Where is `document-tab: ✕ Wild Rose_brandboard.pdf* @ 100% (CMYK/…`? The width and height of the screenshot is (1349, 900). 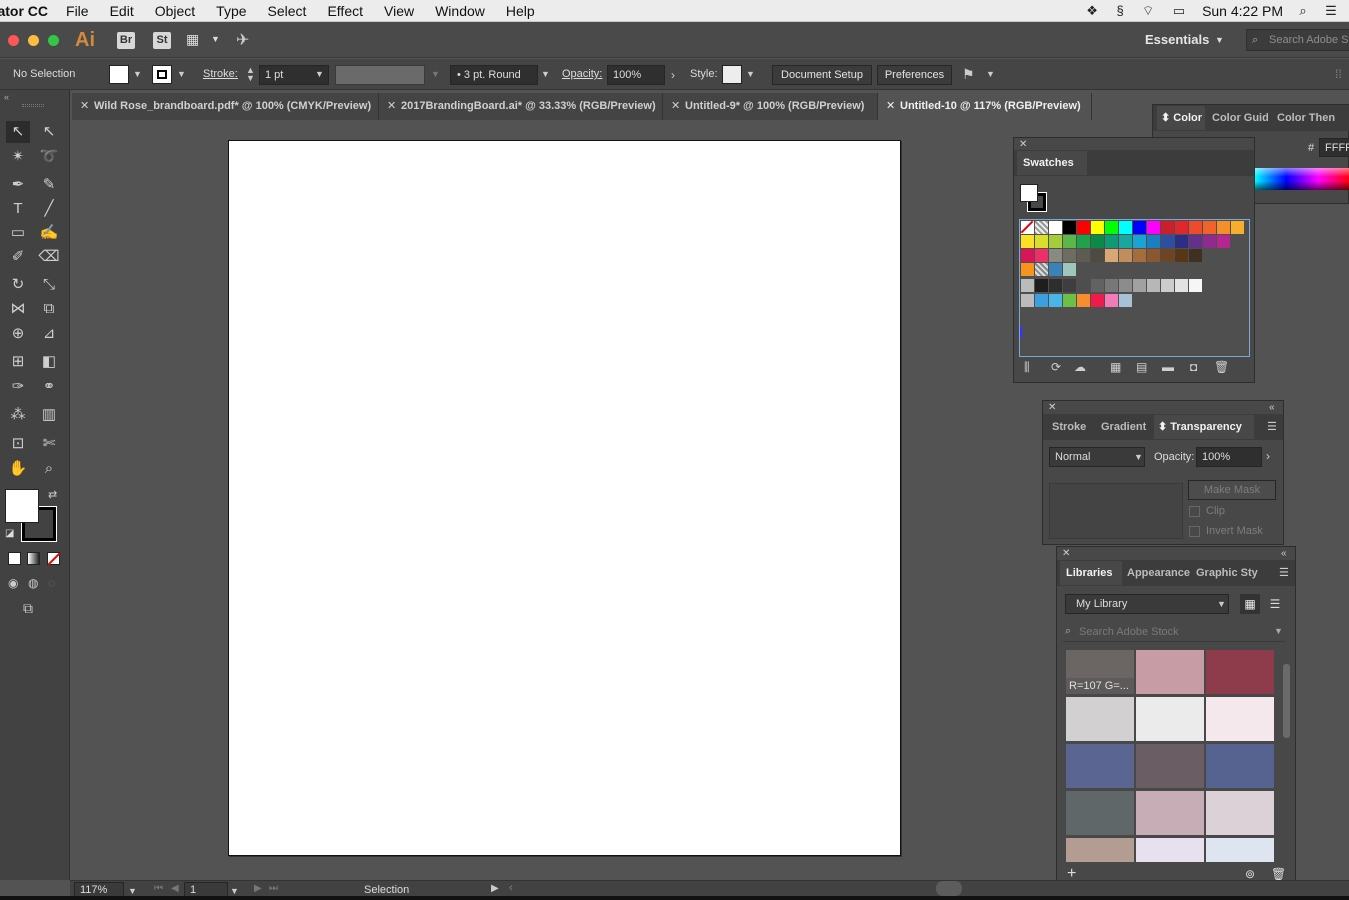
document-tab: ✕ Wild Rose_brandboard.pdf* @ 100% (CMYK/… is located at coordinates (225, 106).